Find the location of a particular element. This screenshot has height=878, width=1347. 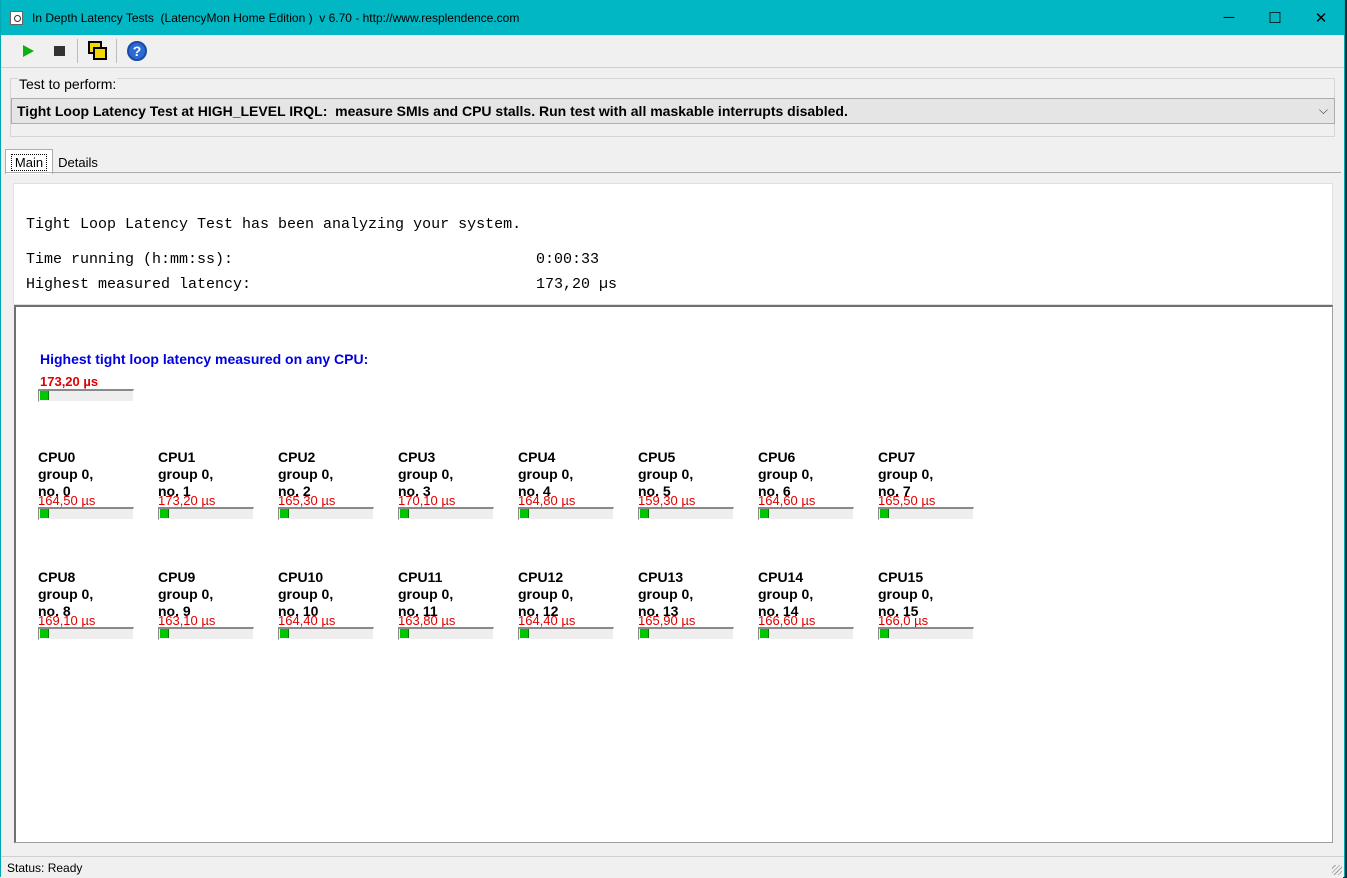

cpu-latency-value: 166,60 µs is located at coordinates (787, 620).